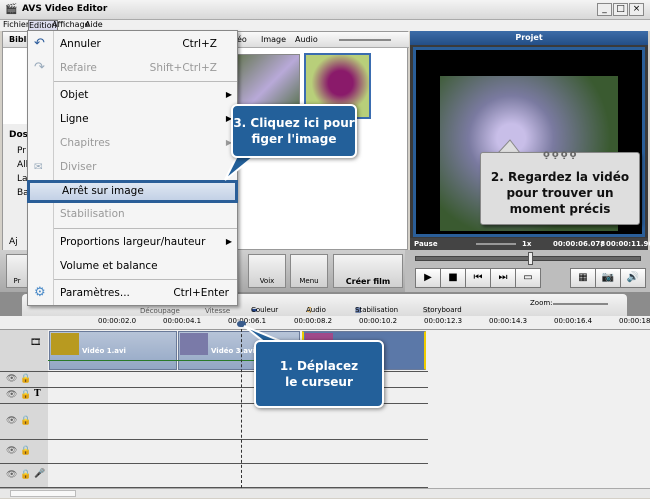 This screenshot has width=650, height=499. Describe the element at coordinates (561, 154) in the screenshot. I see `binder-rings-icon: ọọọọ` at that location.